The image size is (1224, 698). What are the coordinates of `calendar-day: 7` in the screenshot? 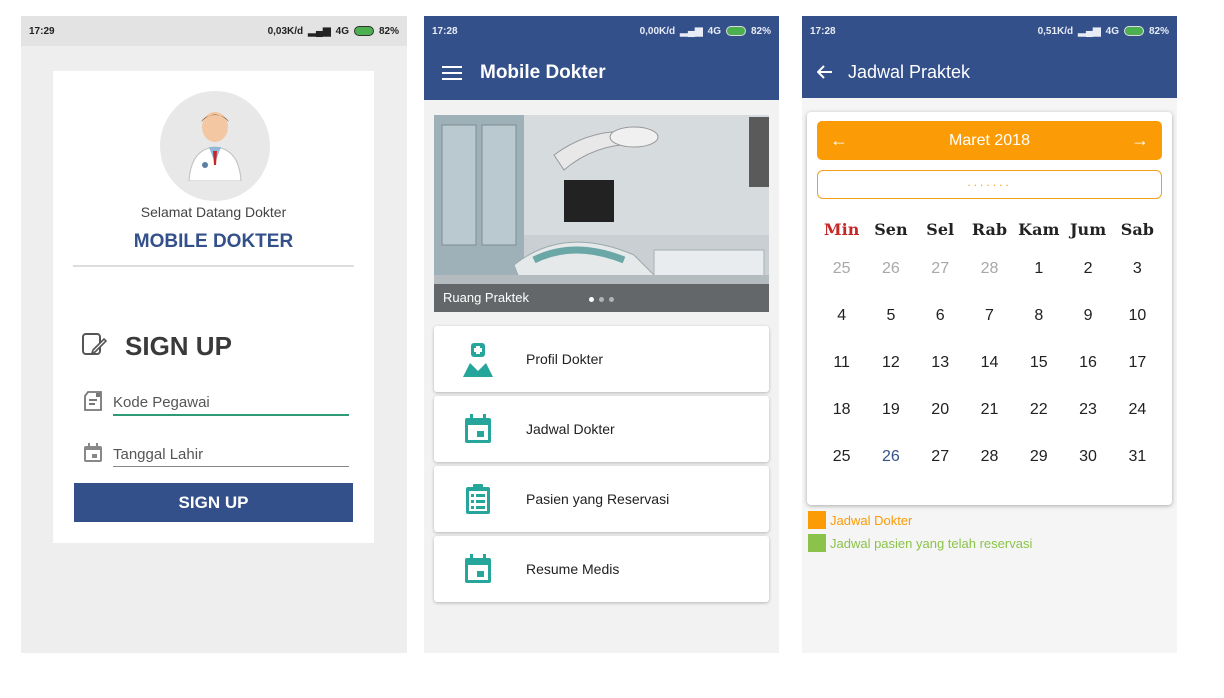 It's located at (989, 315).